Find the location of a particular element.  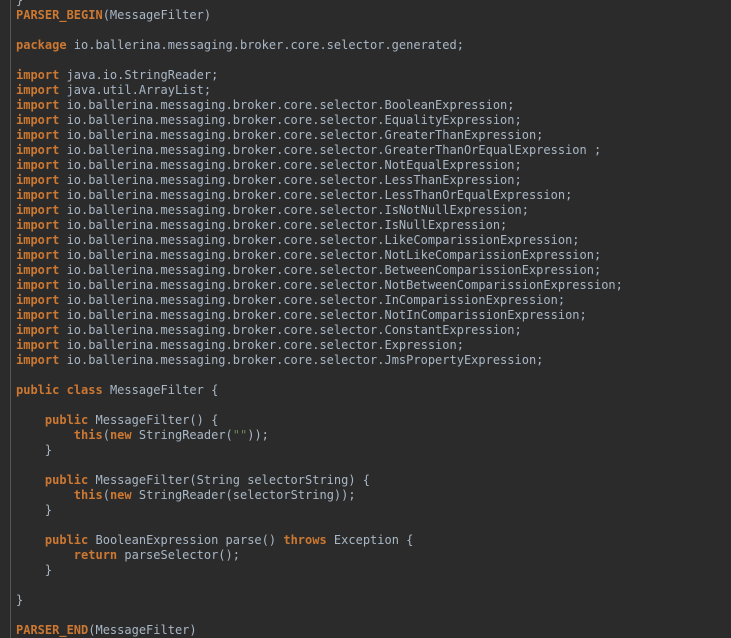

code-line: return parseSelector(); is located at coordinates (319, 555).